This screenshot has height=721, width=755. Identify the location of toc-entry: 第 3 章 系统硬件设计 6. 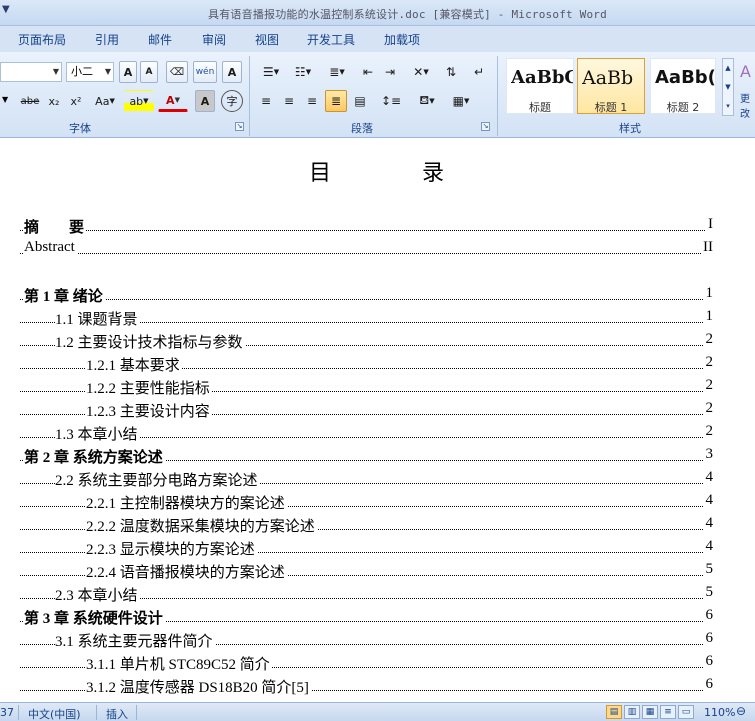
(377, 617).